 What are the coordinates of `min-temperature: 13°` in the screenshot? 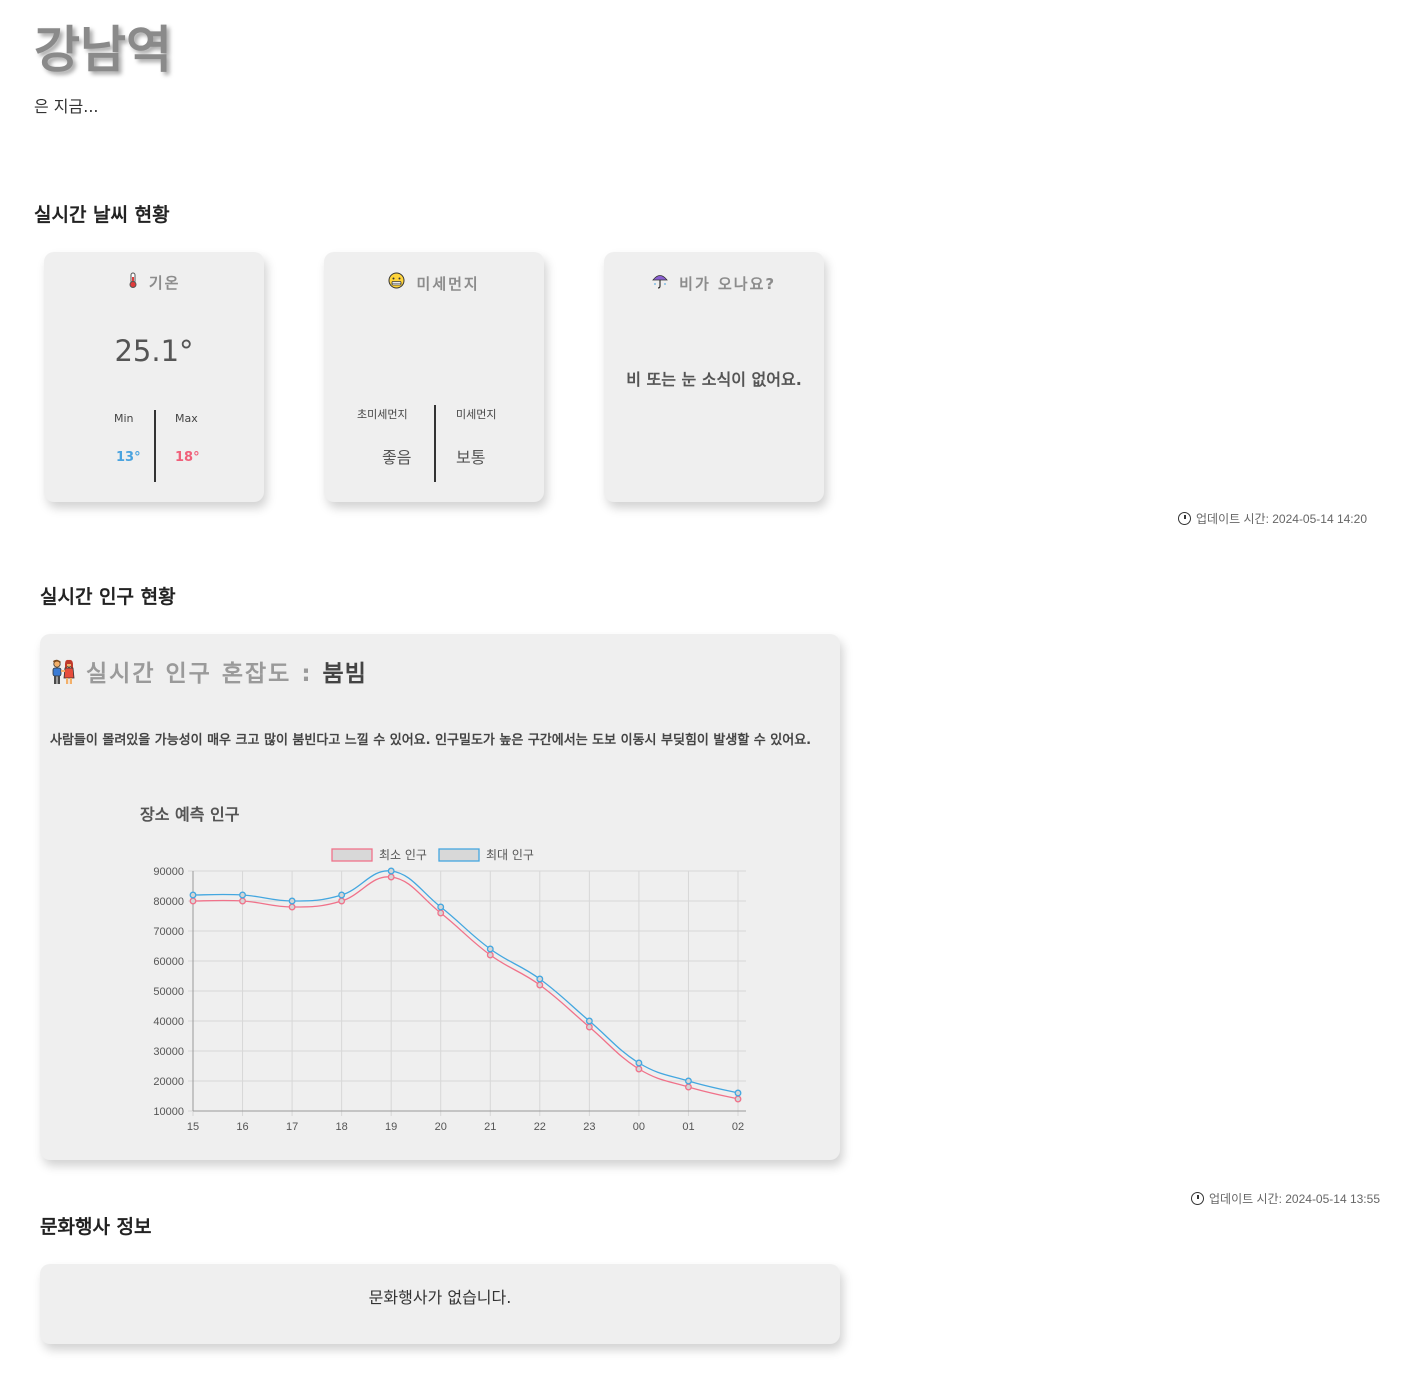 It's located at (128, 457).